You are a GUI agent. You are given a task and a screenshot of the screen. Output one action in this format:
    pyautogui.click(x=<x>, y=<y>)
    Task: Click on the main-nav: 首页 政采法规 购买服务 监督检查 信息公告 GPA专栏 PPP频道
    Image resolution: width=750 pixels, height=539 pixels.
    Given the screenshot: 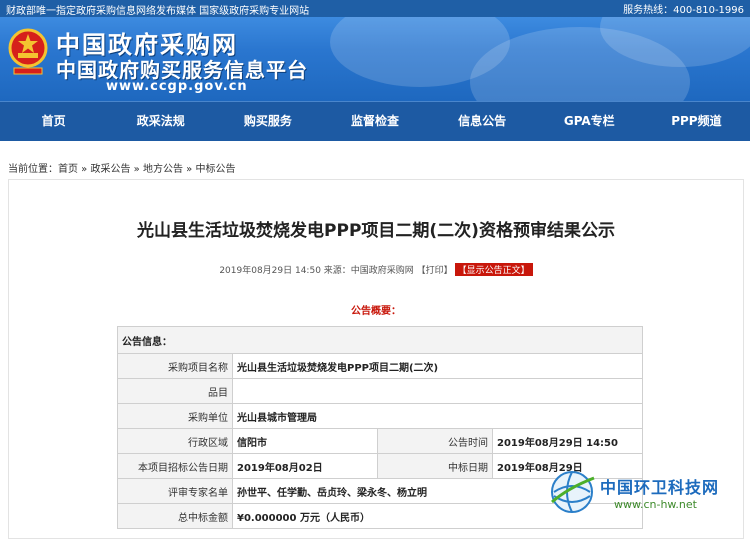 What is the action you would take?
    pyautogui.click(x=375, y=121)
    